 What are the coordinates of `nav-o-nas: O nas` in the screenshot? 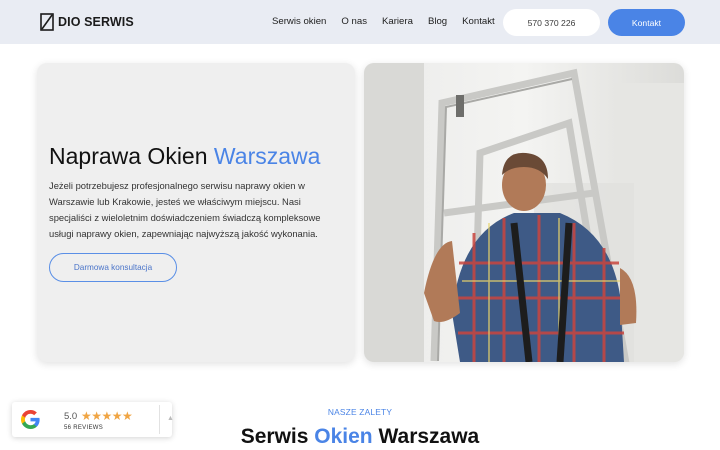 It's located at (354, 21).